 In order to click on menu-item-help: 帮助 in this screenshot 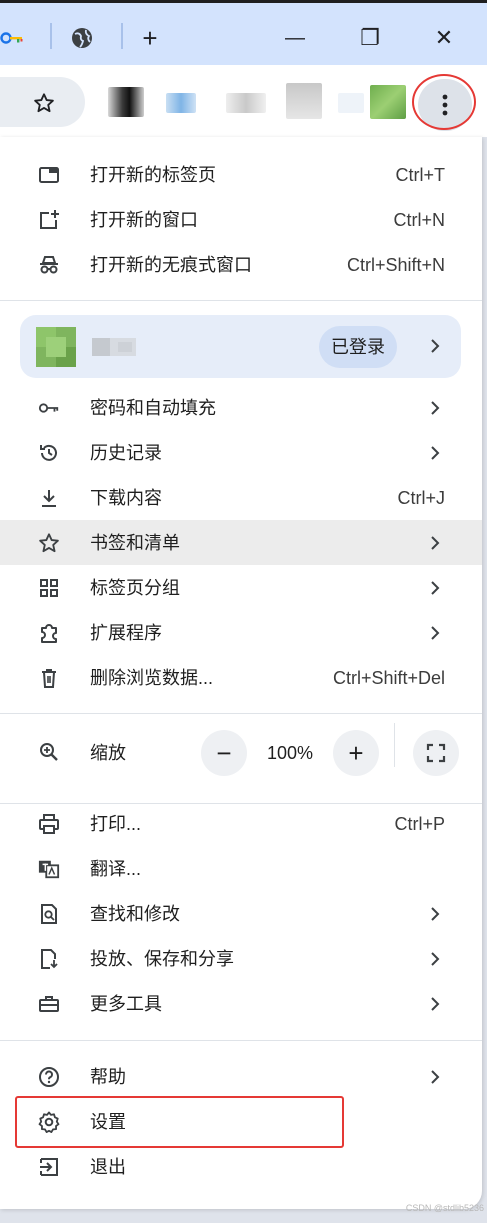, I will do `click(241, 1076)`.